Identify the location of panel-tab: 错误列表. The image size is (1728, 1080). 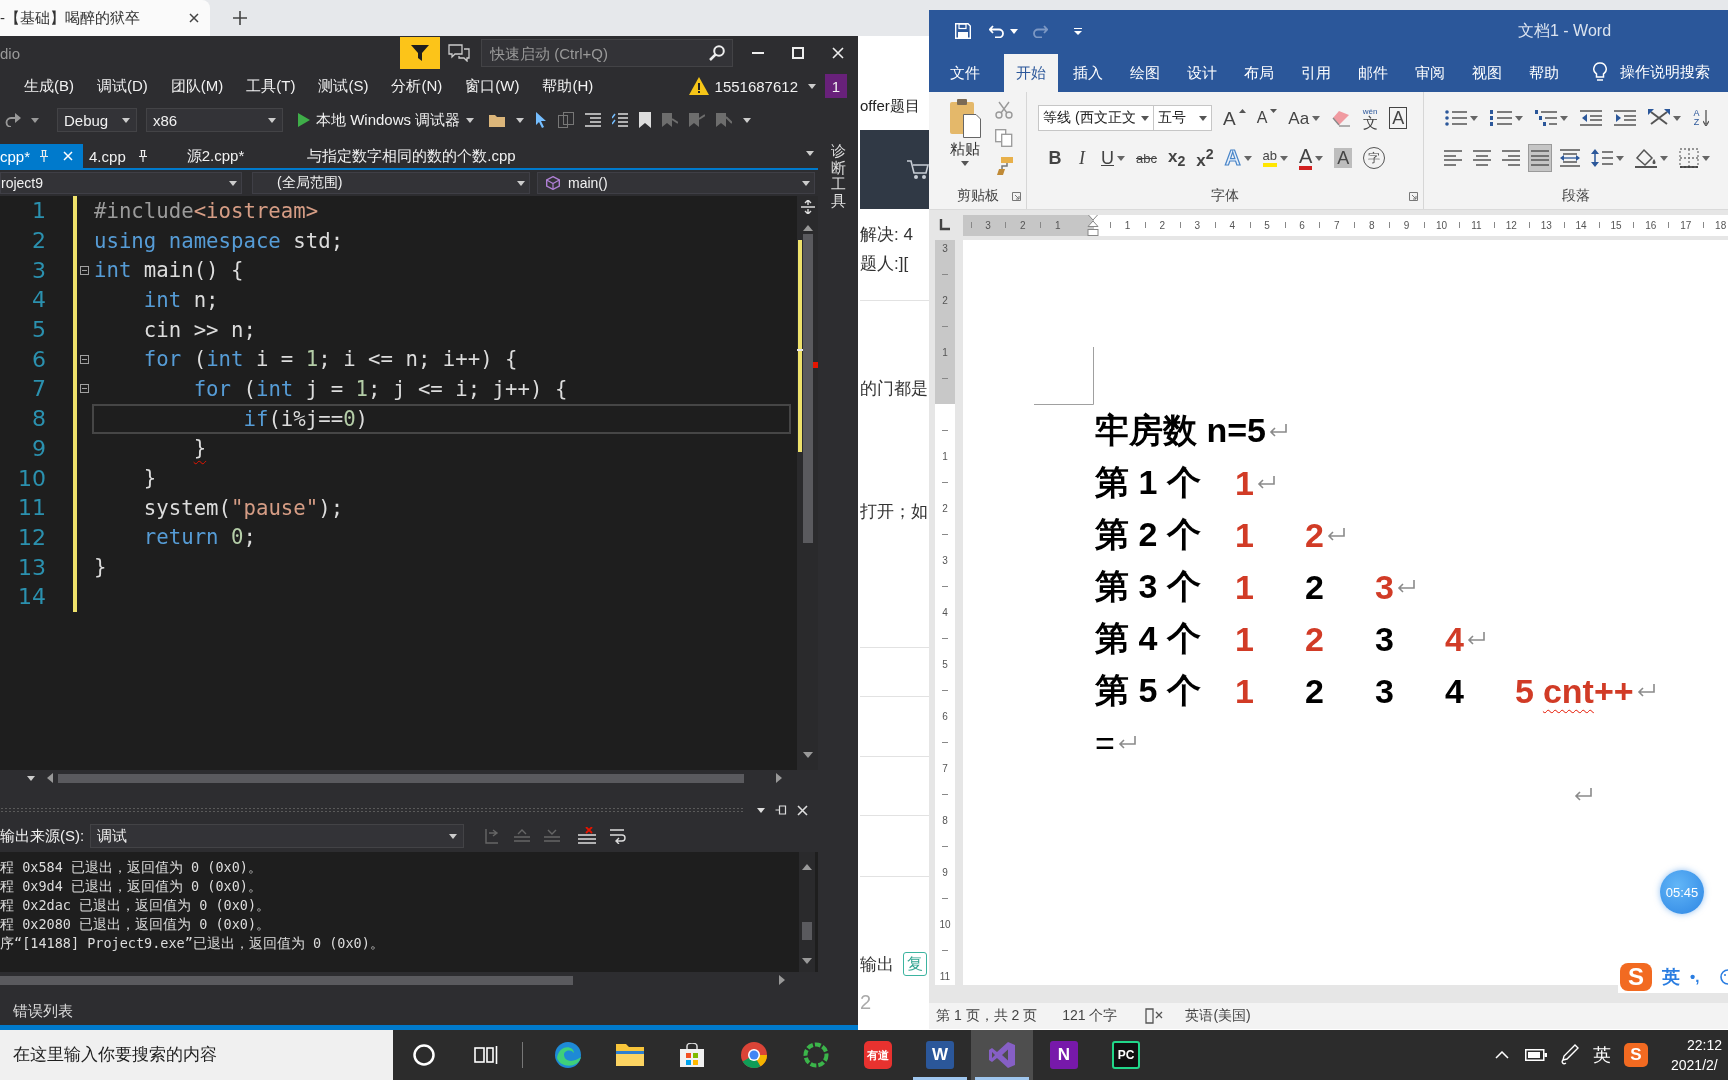
(43, 1011).